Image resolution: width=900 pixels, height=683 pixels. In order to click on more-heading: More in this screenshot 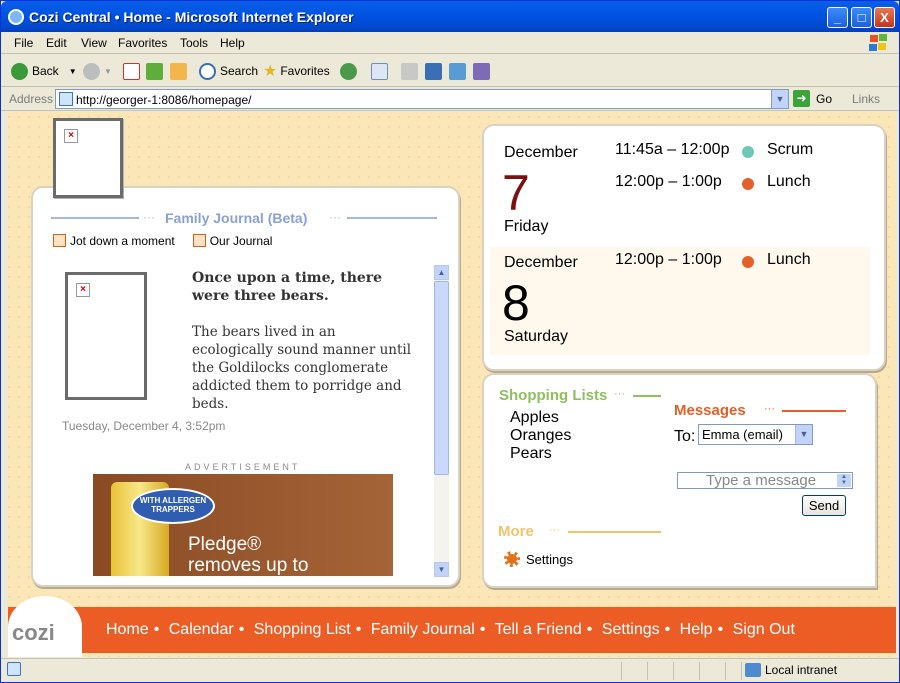, I will do `click(516, 531)`.